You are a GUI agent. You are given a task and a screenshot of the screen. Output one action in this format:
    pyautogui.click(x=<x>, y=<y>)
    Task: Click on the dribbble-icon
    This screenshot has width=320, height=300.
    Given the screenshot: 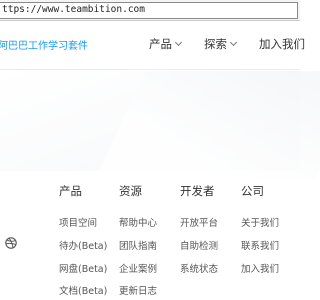 What is the action you would take?
    pyautogui.click(x=11, y=243)
    